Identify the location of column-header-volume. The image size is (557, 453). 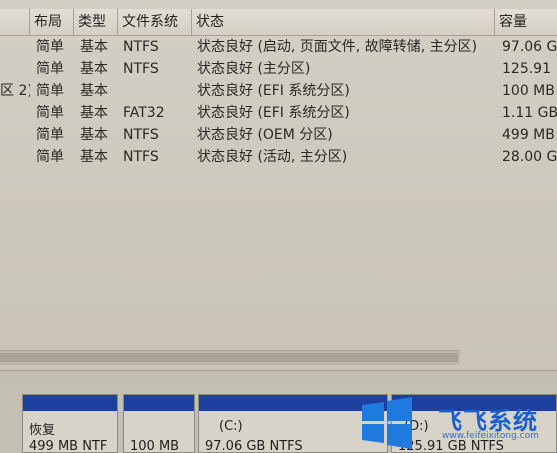
(15, 22).